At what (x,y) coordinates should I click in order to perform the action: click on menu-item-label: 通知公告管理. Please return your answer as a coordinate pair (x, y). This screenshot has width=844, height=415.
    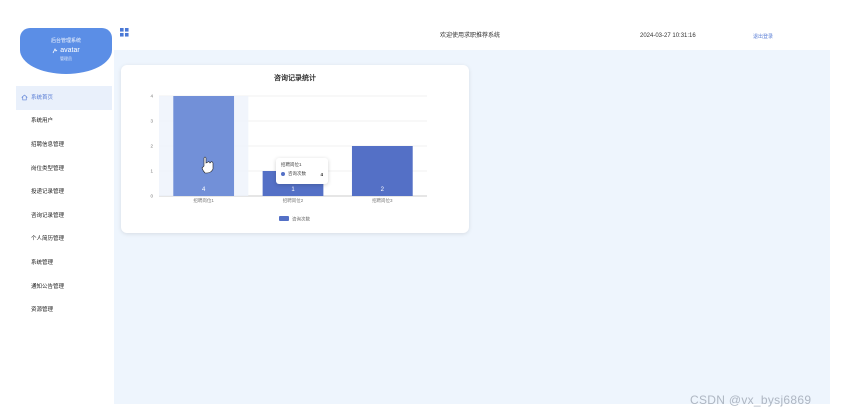
    Looking at the image, I should click on (48, 286).